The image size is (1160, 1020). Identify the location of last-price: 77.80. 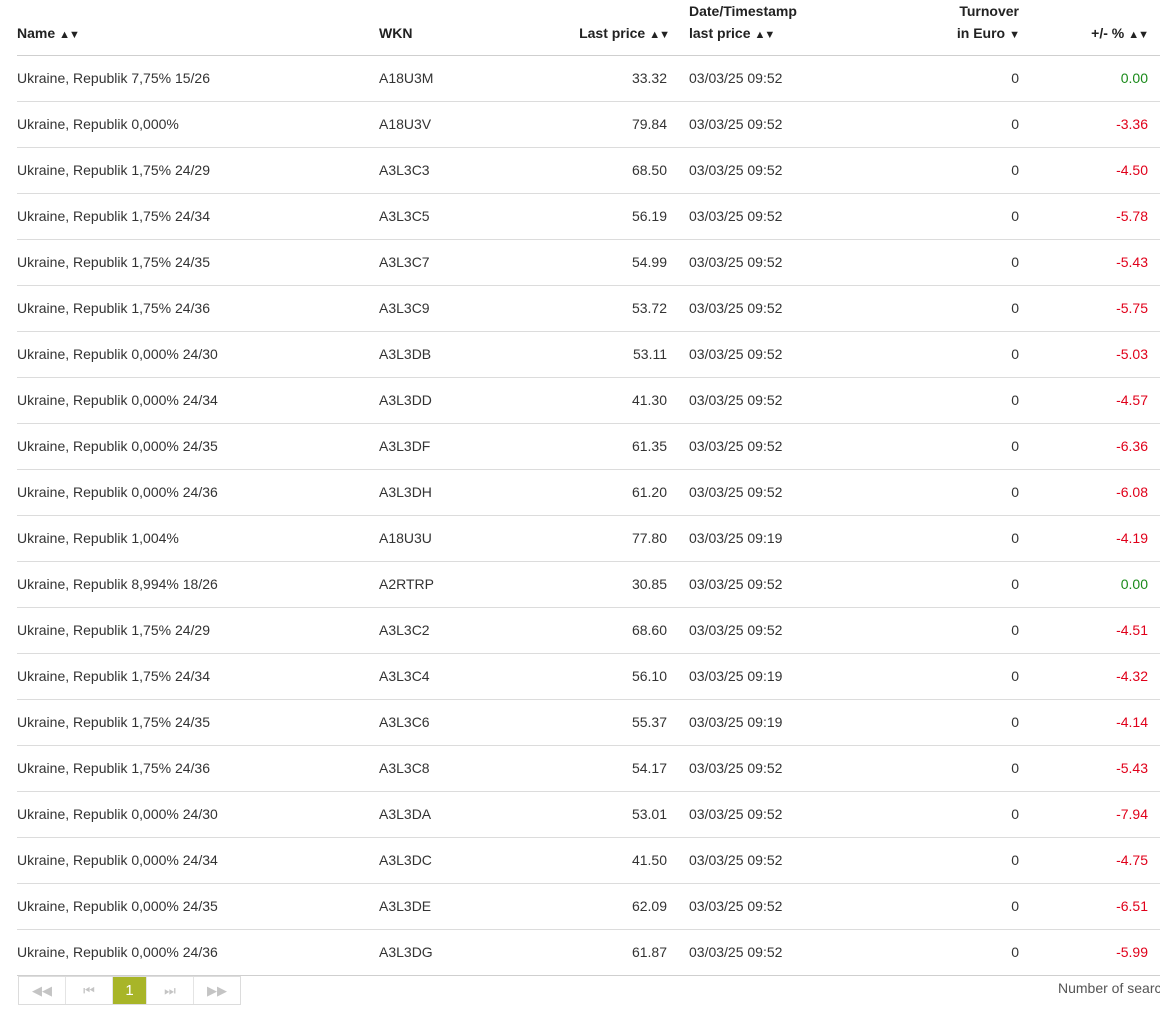
(649, 538).